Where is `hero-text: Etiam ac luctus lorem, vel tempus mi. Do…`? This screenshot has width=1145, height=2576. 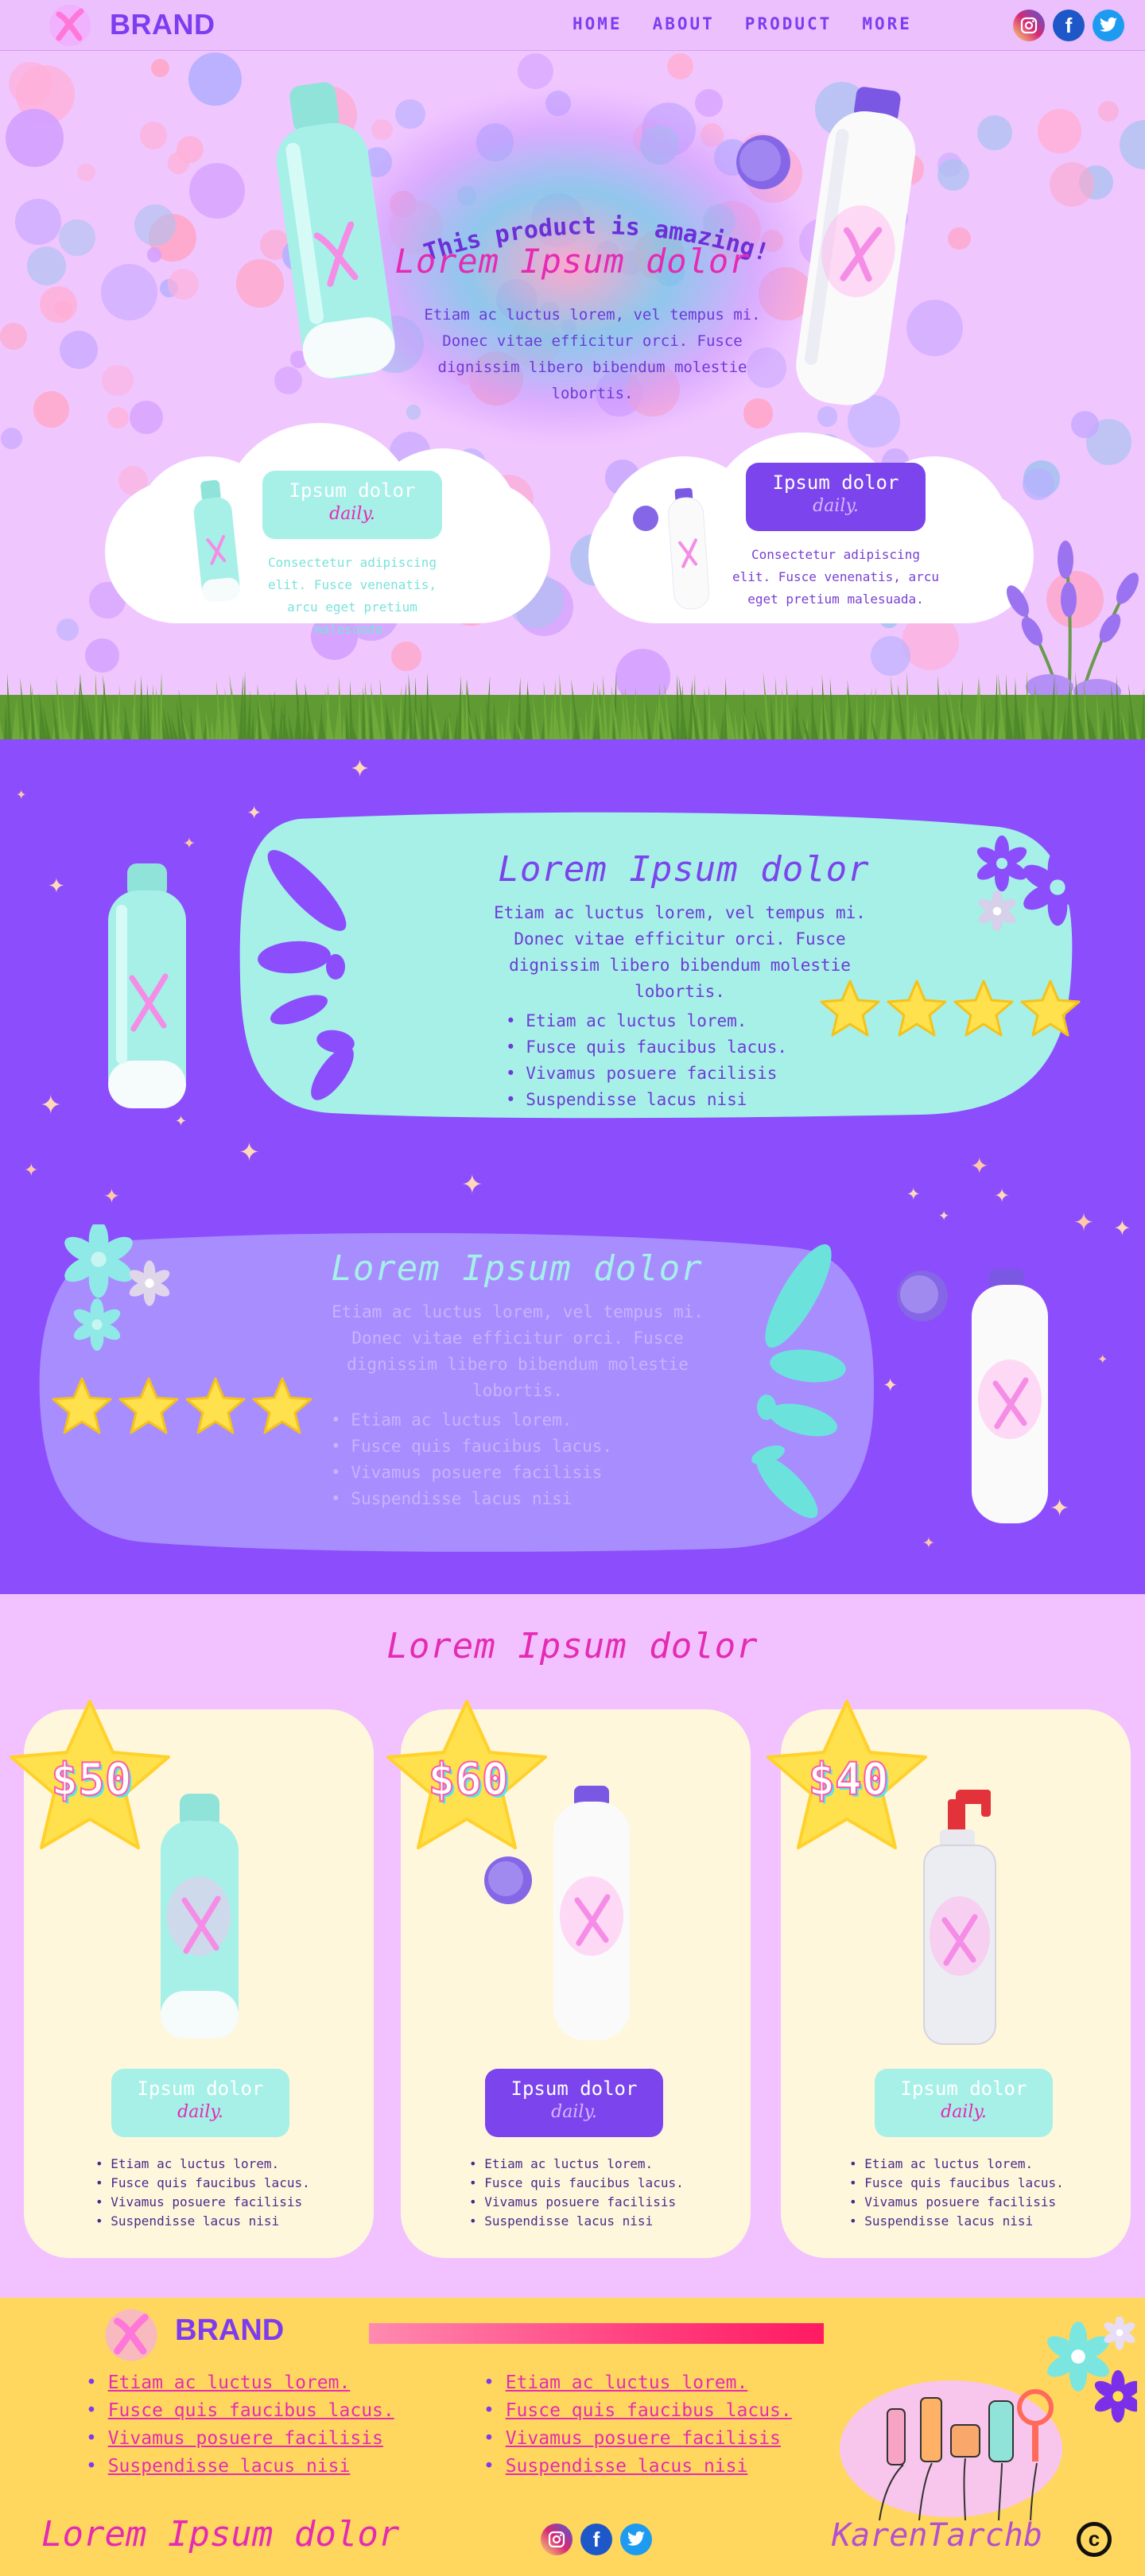
hero-text: Etiam ac luctus lorem, vel tempus mi. Do… is located at coordinates (592, 354).